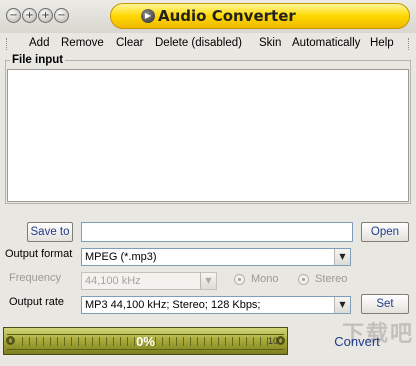 Image resolution: width=416 pixels, height=366 pixels. What do you see at coordinates (13, 15) in the screenshot?
I see `minimize-icon: −` at bounding box center [13, 15].